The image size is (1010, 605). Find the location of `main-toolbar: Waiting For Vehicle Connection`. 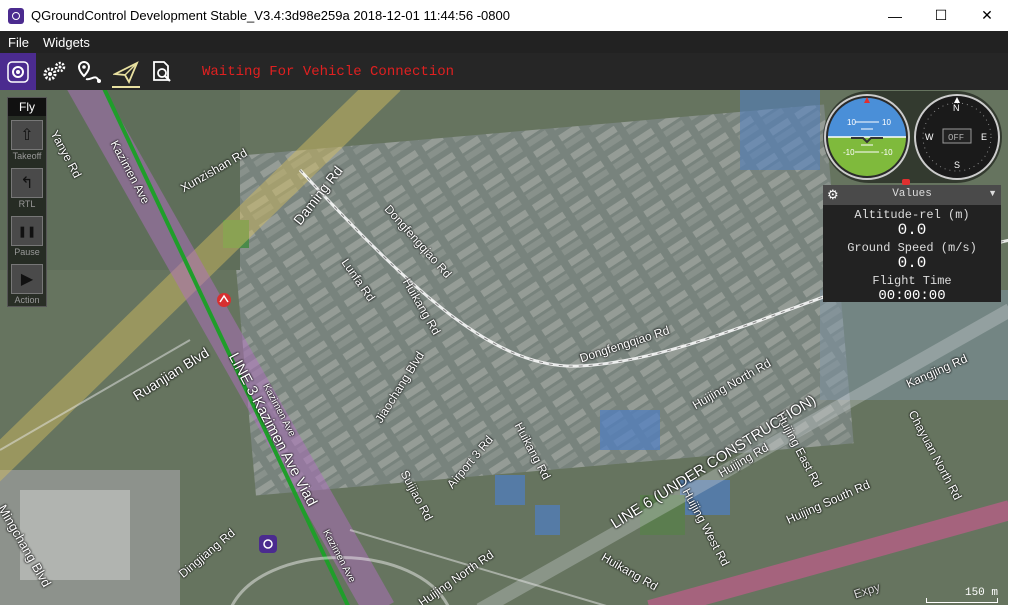

main-toolbar: Waiting For Vehicle Connection is located at coordinates (504, 71).